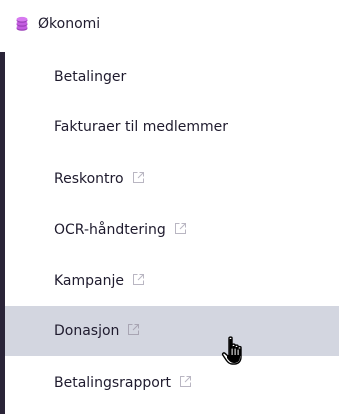 The width and height of the screenshot is (339, 414). I want to click on menu-item-label: Donasjon, so click(97, 331).